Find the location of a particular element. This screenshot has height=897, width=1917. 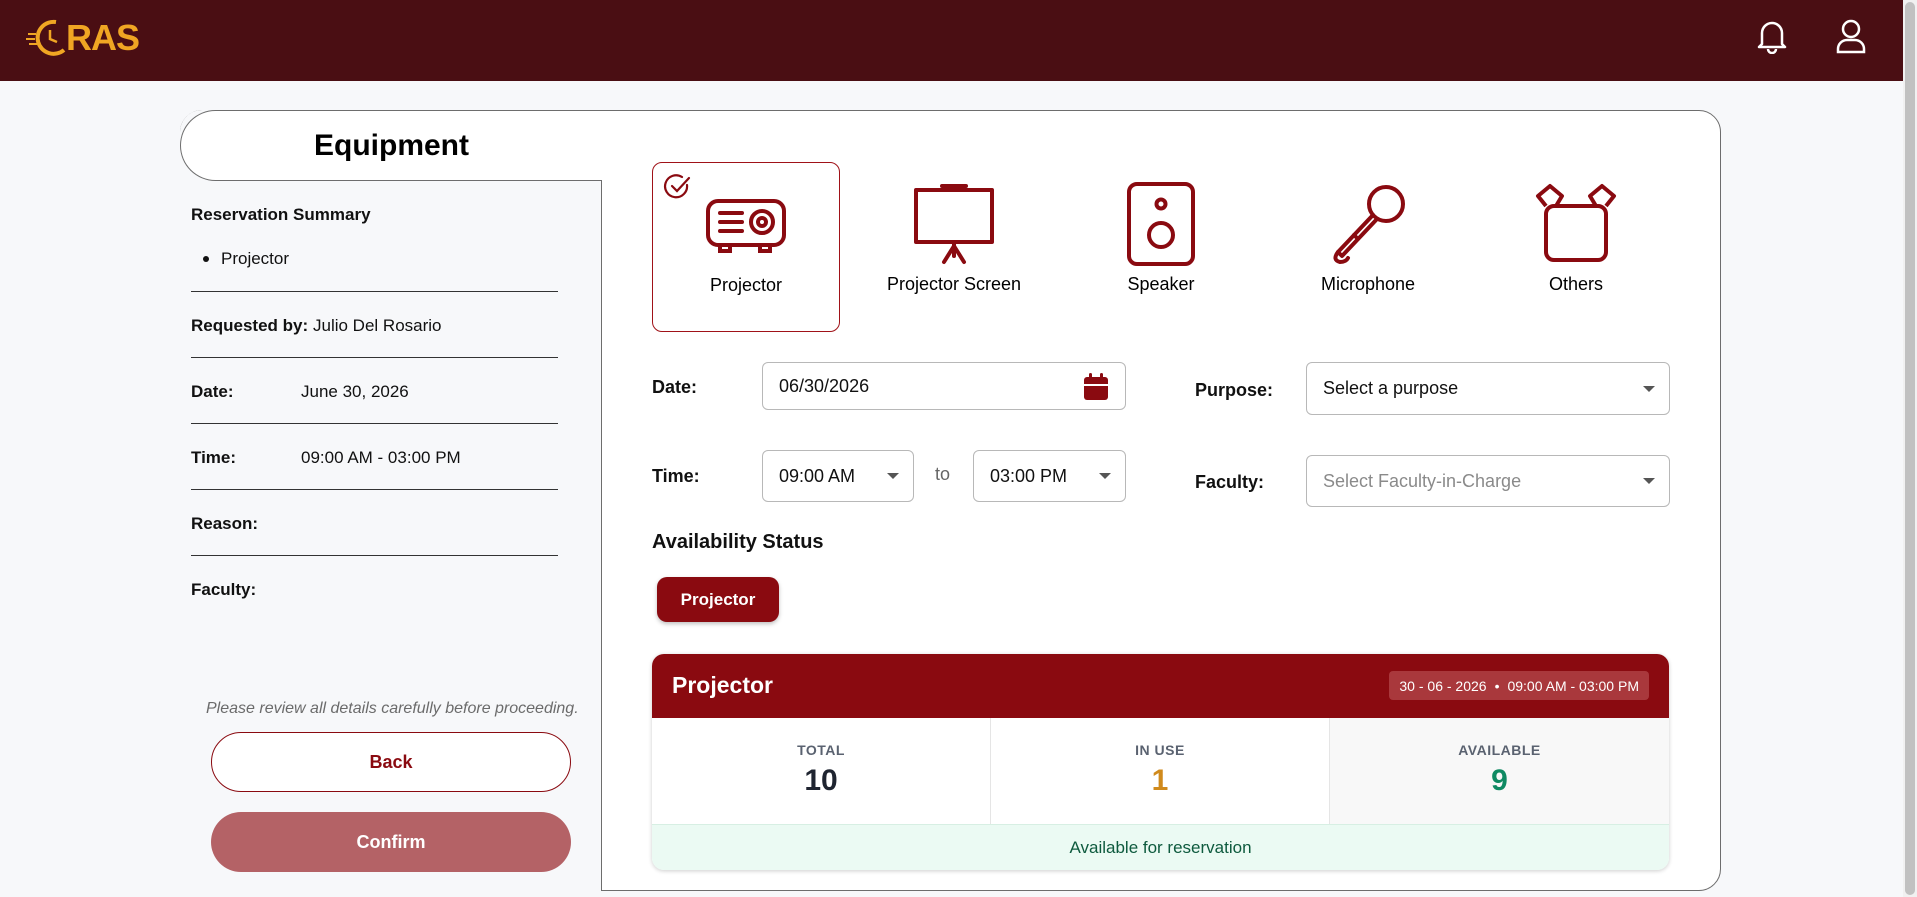

faculty-select: Select Faculty-in-Charge is located at coordinates (1488, 481).